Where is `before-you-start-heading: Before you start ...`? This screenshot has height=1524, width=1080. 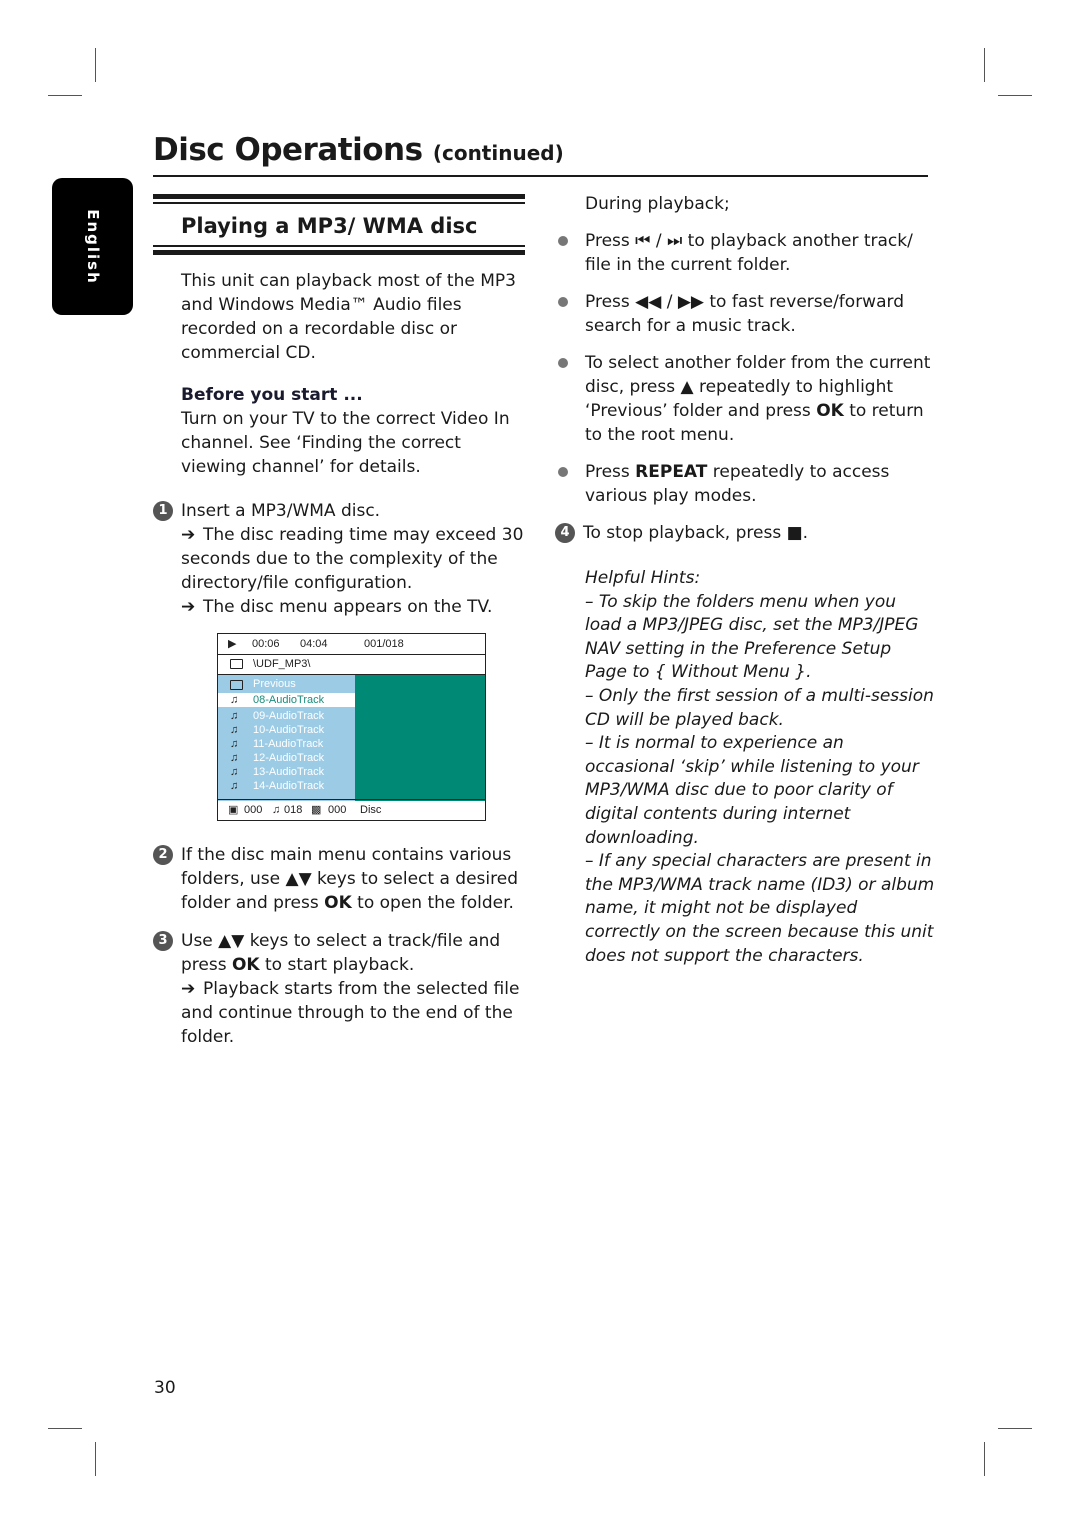
before-you-start-heading: Before you start ... is located at coordinates (272, 395).